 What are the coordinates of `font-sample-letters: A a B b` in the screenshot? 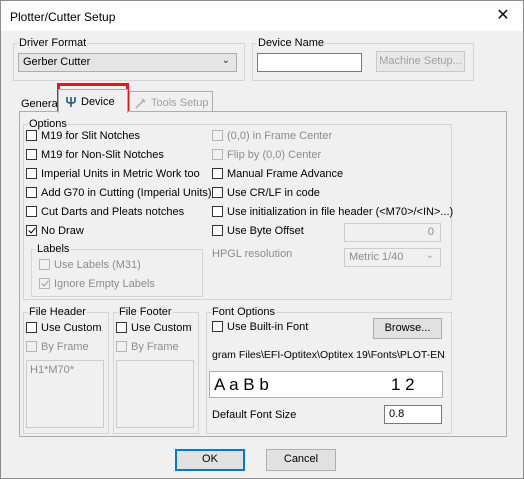 It's located at (241, 384).